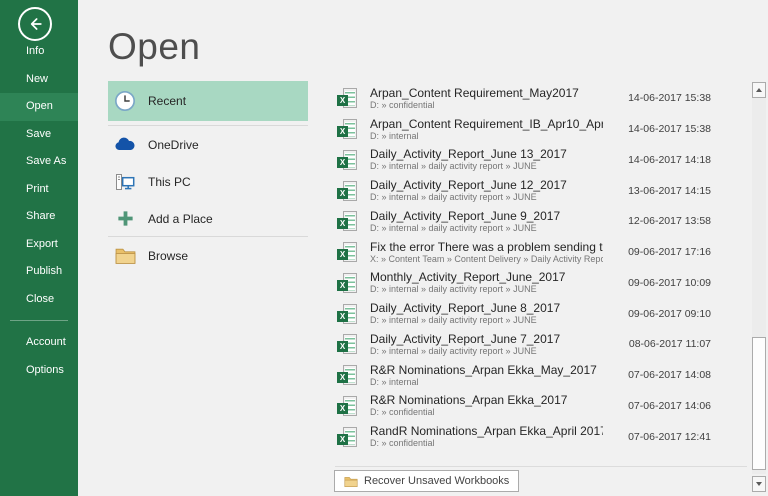 Image resolution: width=768 pixels, height=496 pixels. I want to click on file-name: R&R Nominations_Arpan Ekka_2017, so click(469, 400).